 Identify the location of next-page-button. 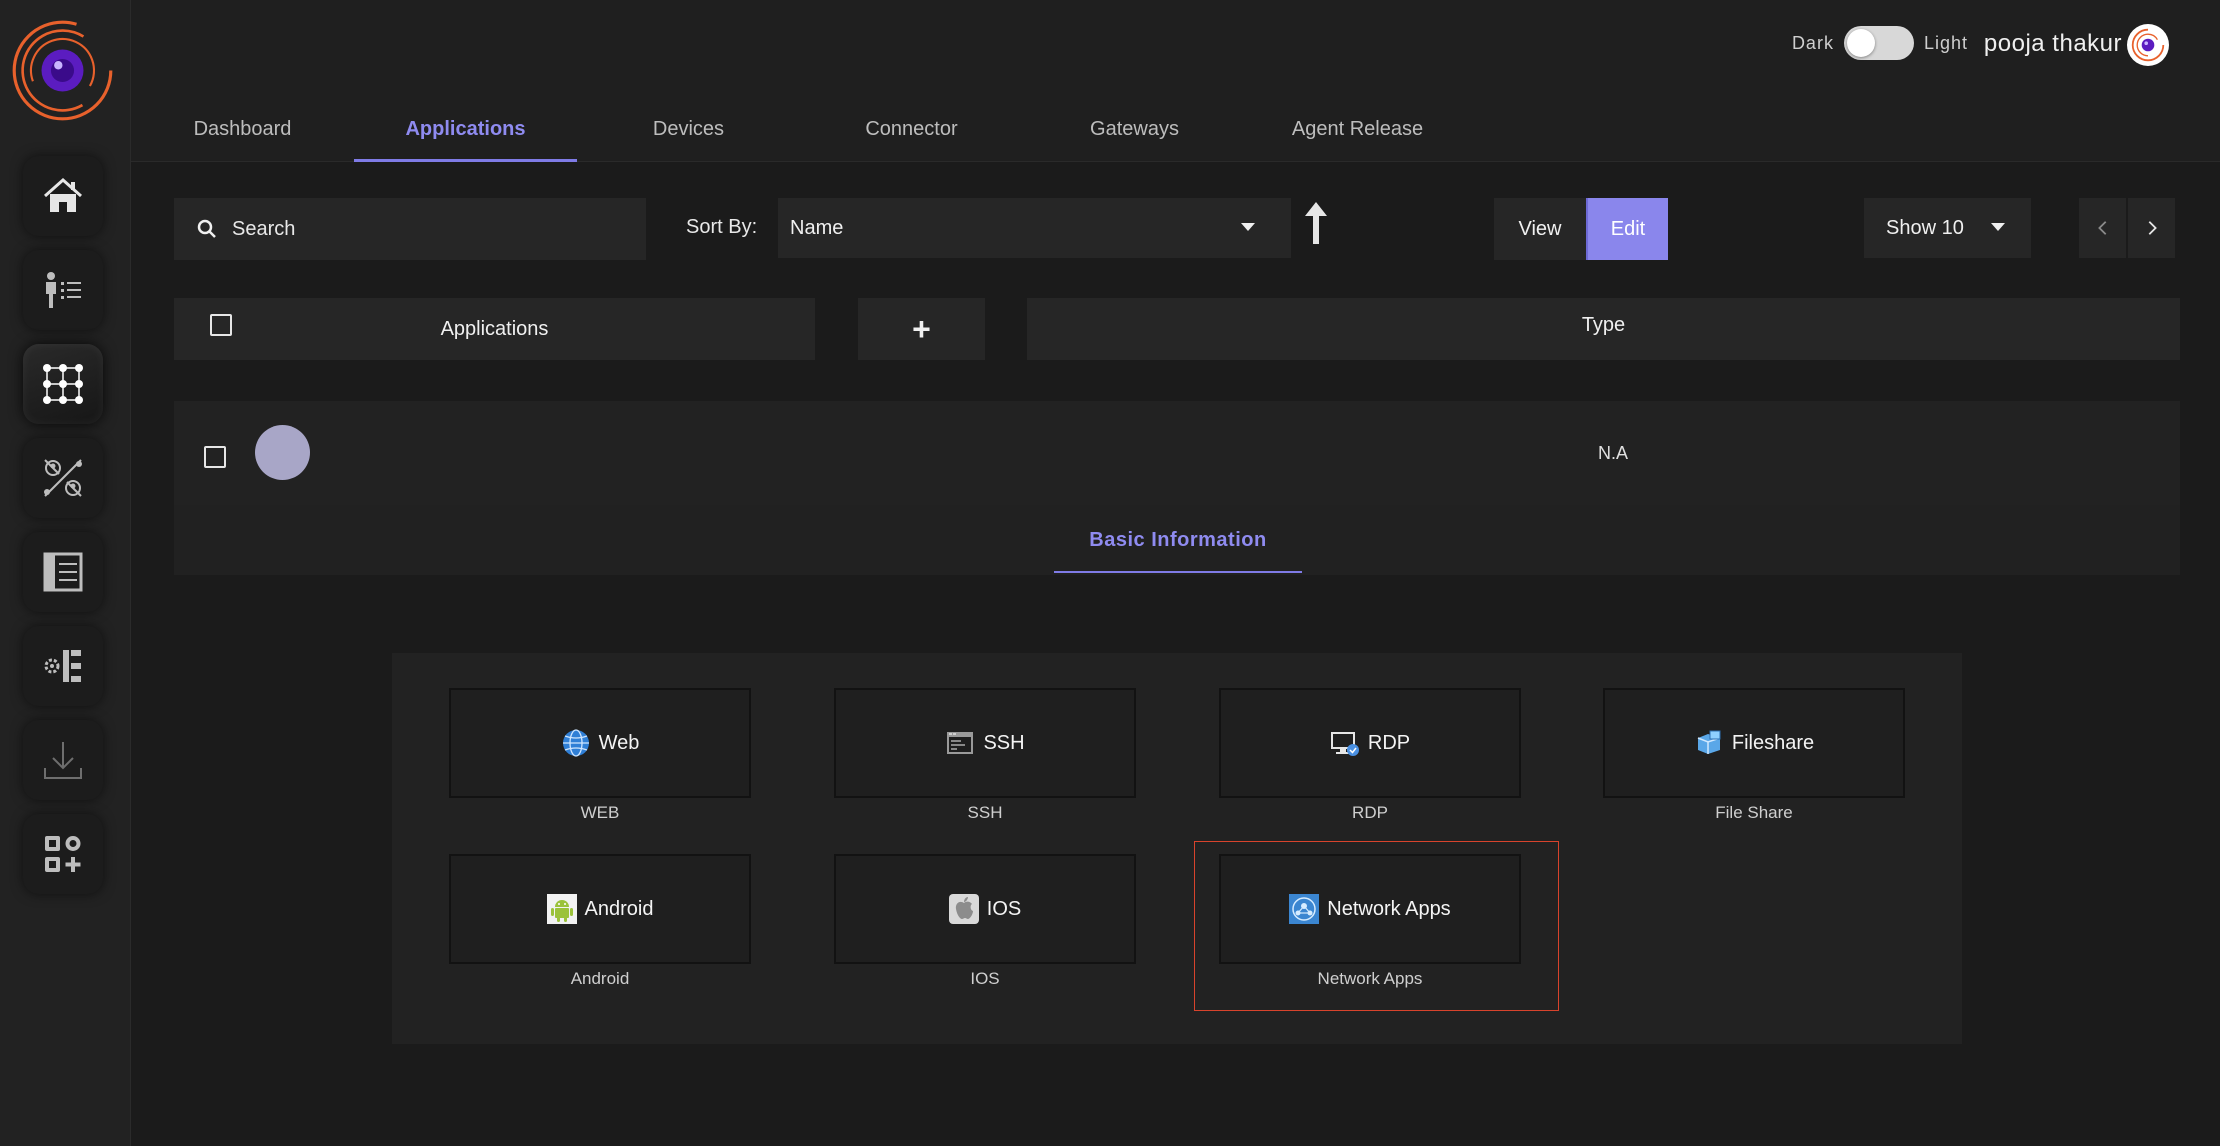
(2151, 228).